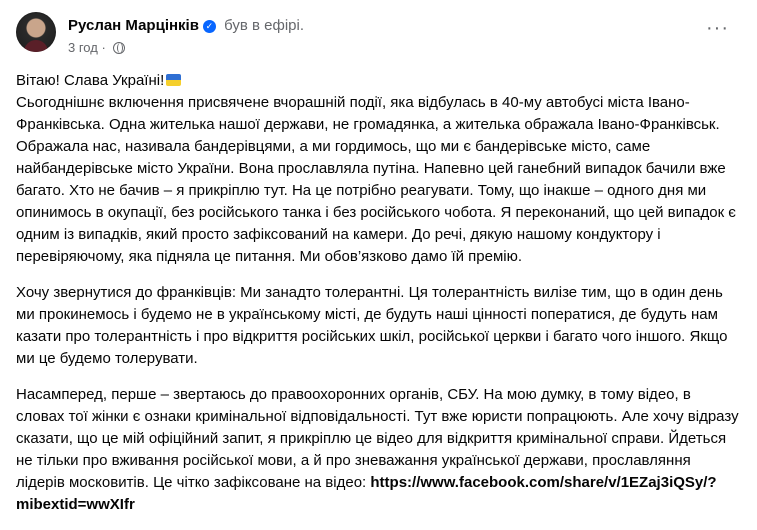 This screenshot has width=757, height=530. I want to click on more-options-icon: ···, so click(717, 28).